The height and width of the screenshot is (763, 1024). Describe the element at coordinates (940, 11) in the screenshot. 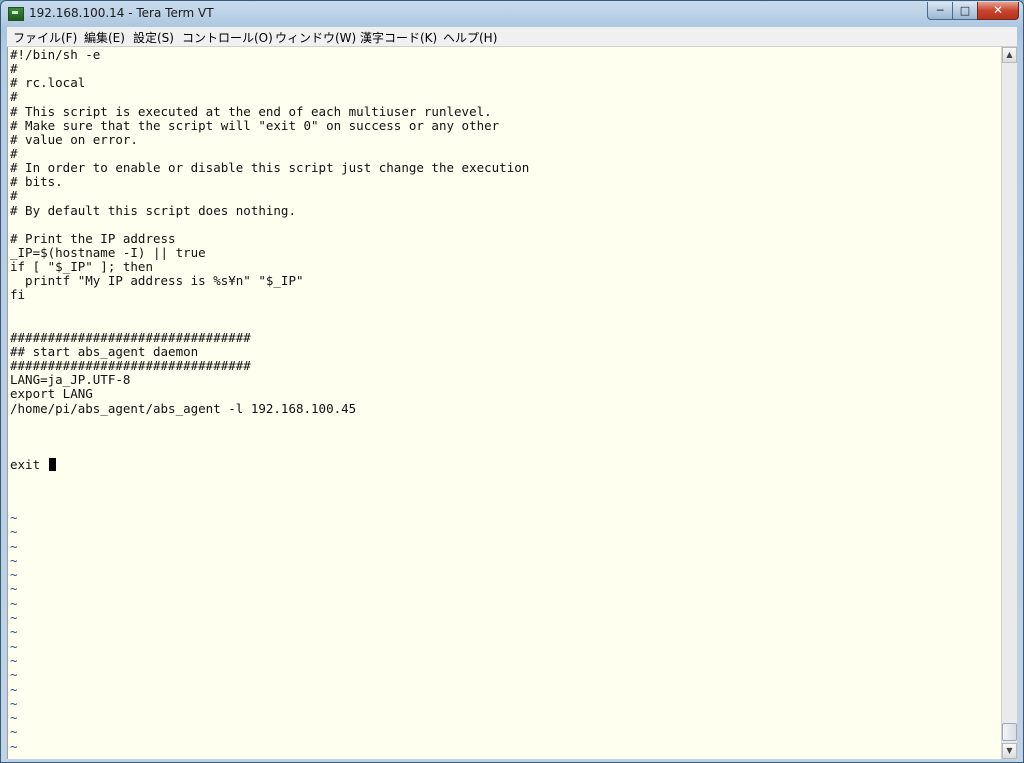

I see `minimize-button: ─` at that location.